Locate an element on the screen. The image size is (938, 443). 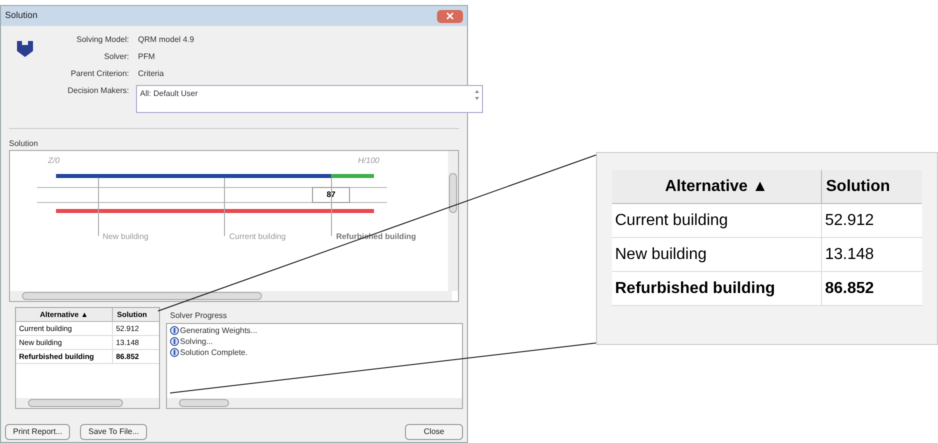
table-cell: Refurbished building is located at coordinates (717, 288).